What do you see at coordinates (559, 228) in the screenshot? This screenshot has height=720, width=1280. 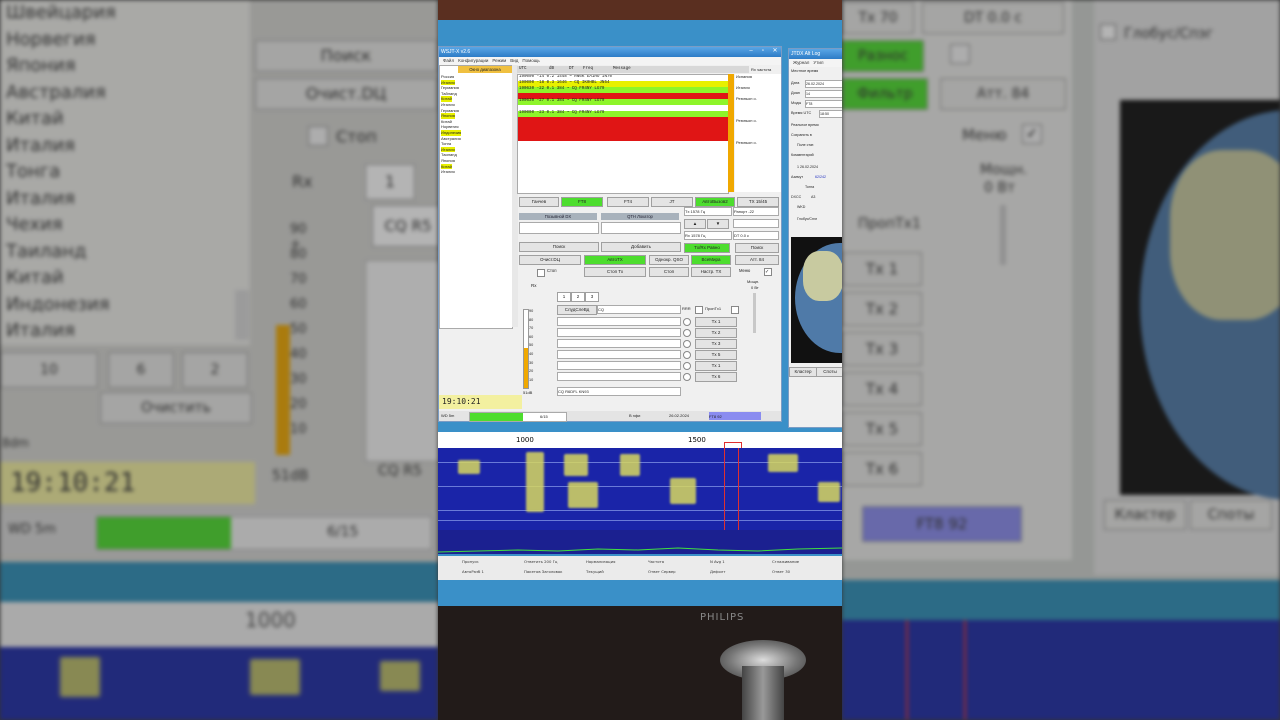 I see `dx-call-input` at bounding box center [559, 228].